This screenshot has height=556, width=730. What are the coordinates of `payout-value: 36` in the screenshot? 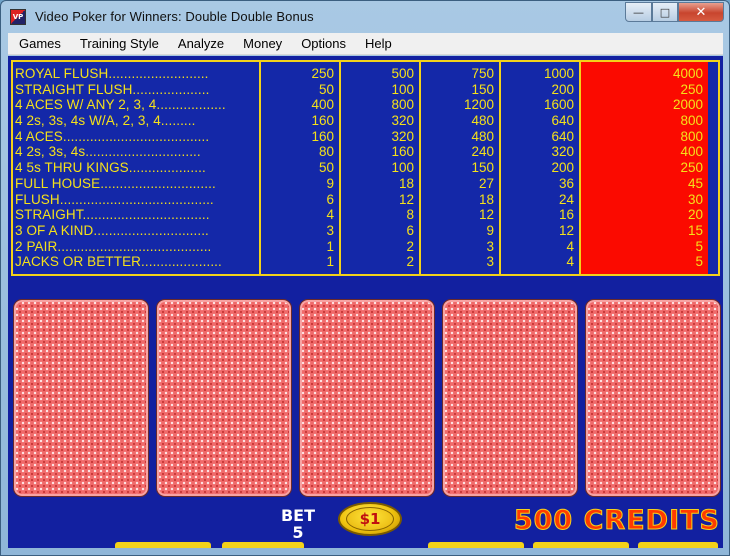 It's located at (566, 183).